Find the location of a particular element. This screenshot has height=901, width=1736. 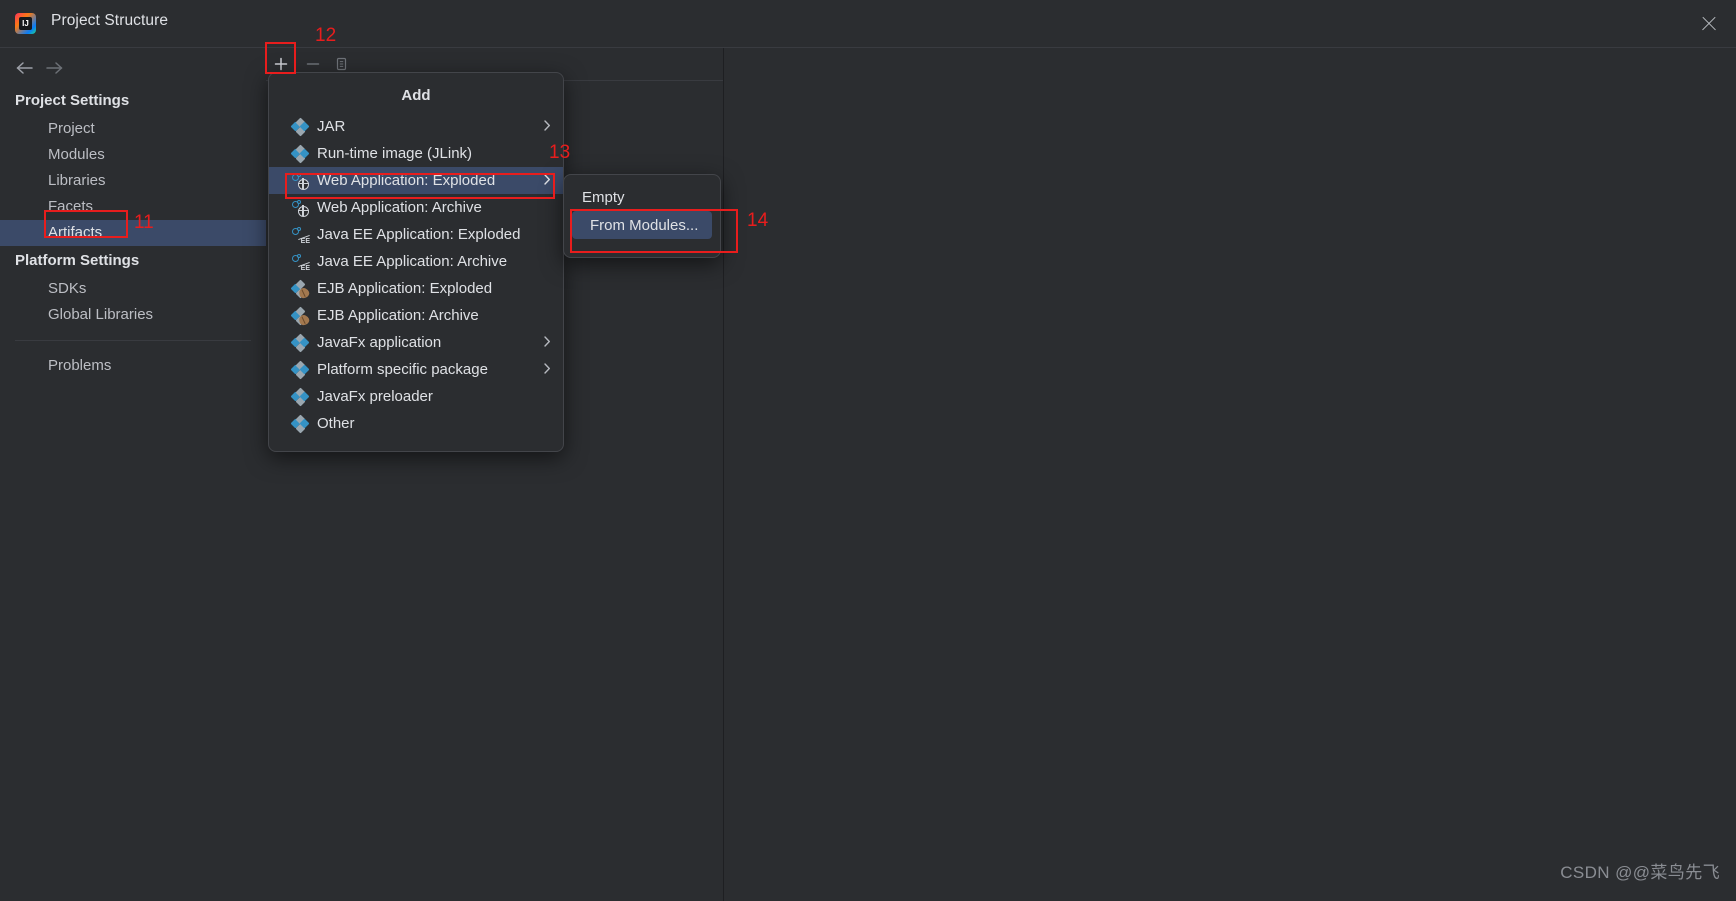

sidebar-item-facets: Facets is located at coordinates (133, 207).